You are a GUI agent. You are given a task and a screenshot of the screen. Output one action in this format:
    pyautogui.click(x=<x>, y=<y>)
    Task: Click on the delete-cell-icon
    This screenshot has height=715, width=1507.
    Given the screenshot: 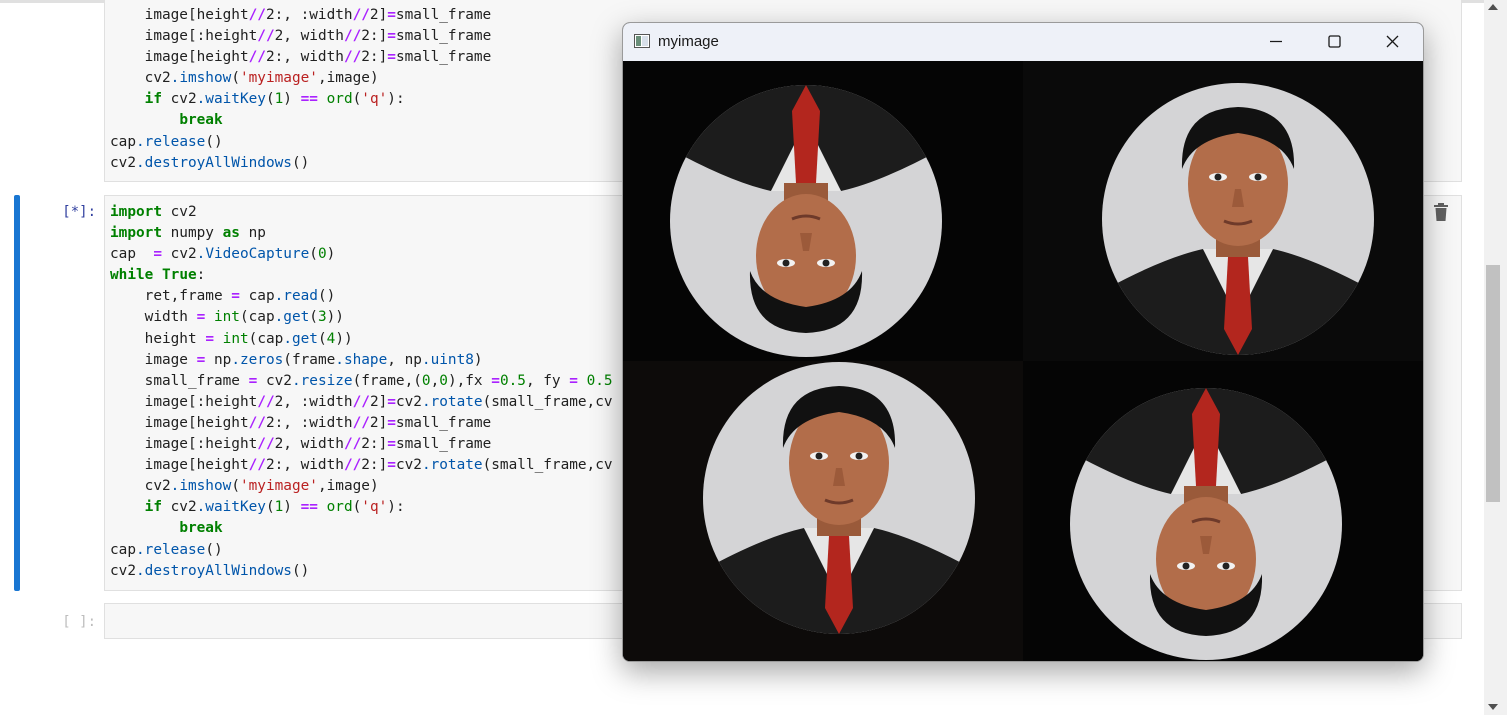 What is the action you would take?
    pyautogui.click(x=1441, y=212)
    